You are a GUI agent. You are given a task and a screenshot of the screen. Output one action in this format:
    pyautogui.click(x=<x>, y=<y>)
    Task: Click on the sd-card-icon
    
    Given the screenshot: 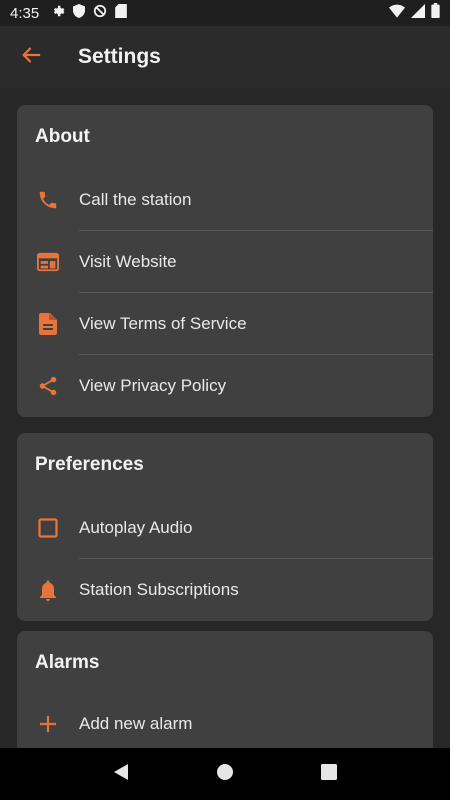 What is the action you would take?
    pyautogui.click(x=121, y=13)
    